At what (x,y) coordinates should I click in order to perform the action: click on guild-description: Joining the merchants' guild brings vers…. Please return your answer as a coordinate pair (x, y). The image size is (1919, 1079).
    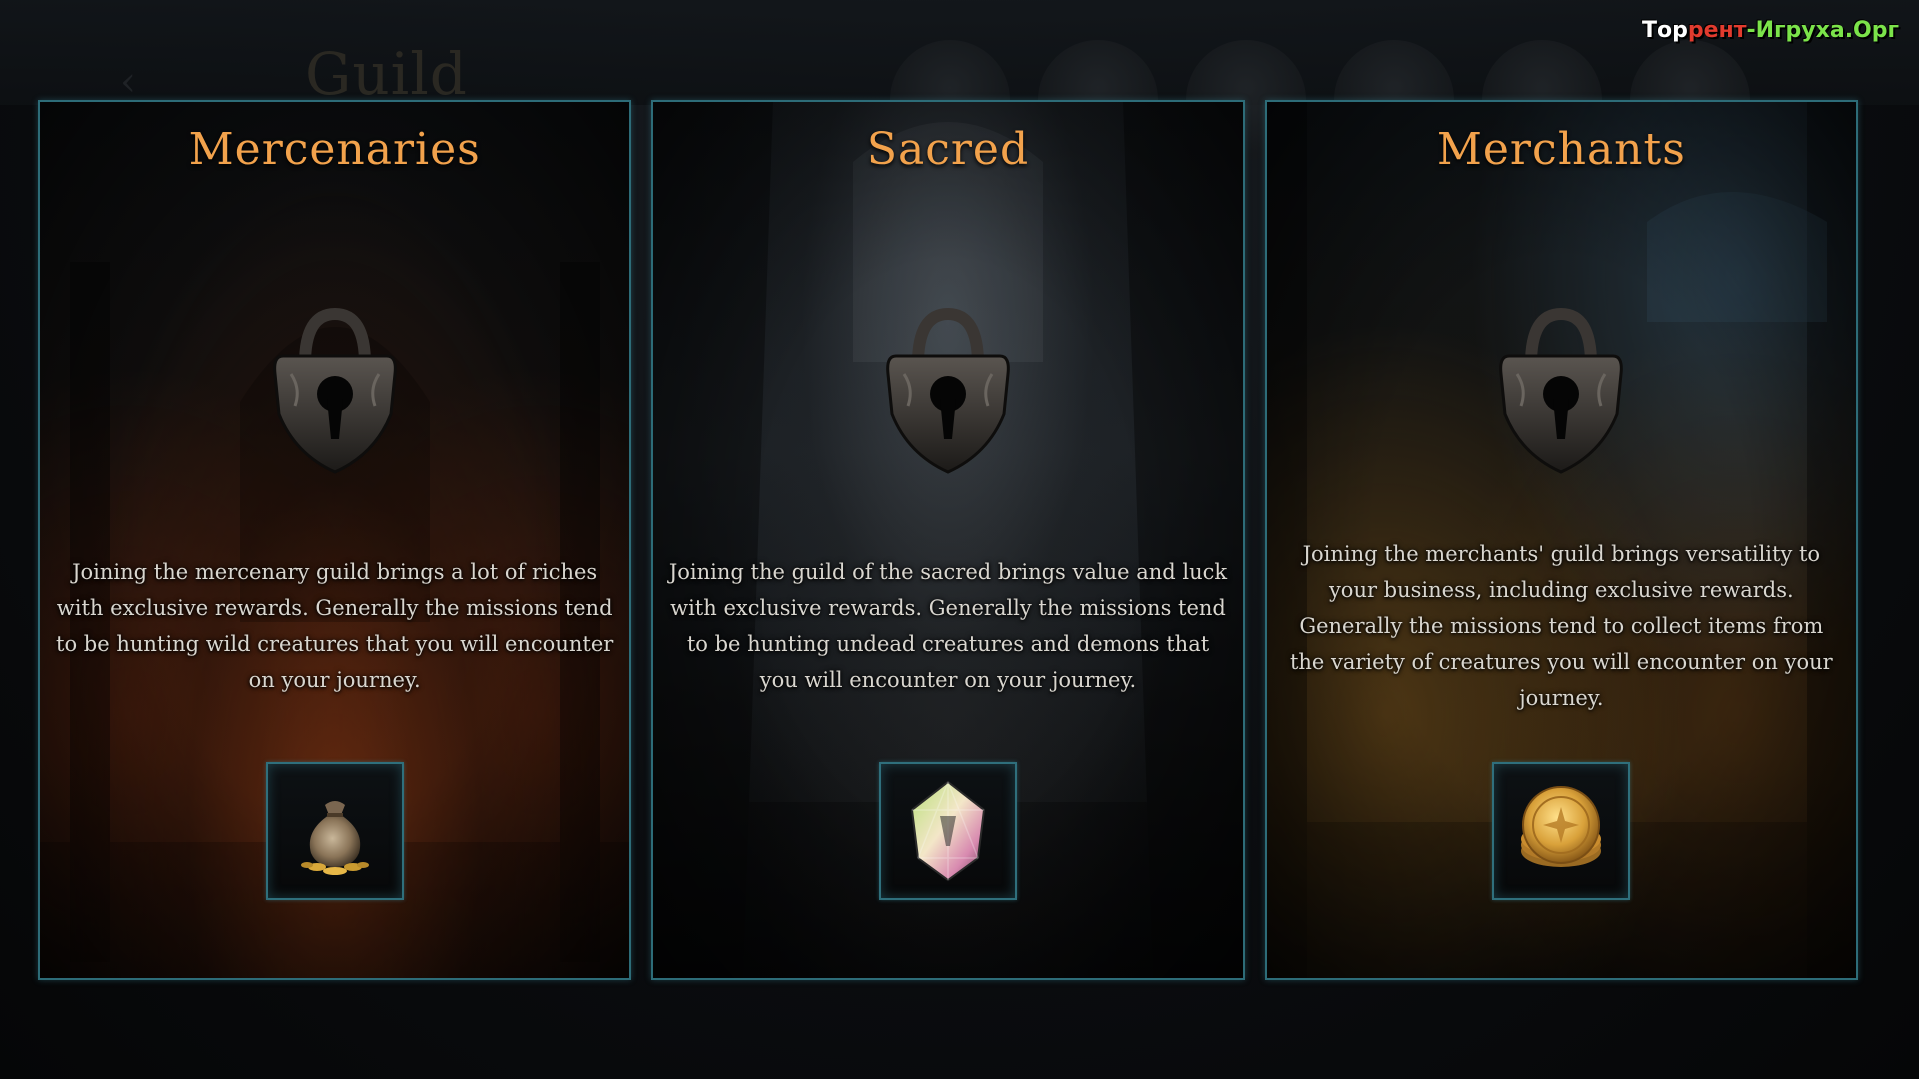
    Looking at the image, I should click on (1561, 626).